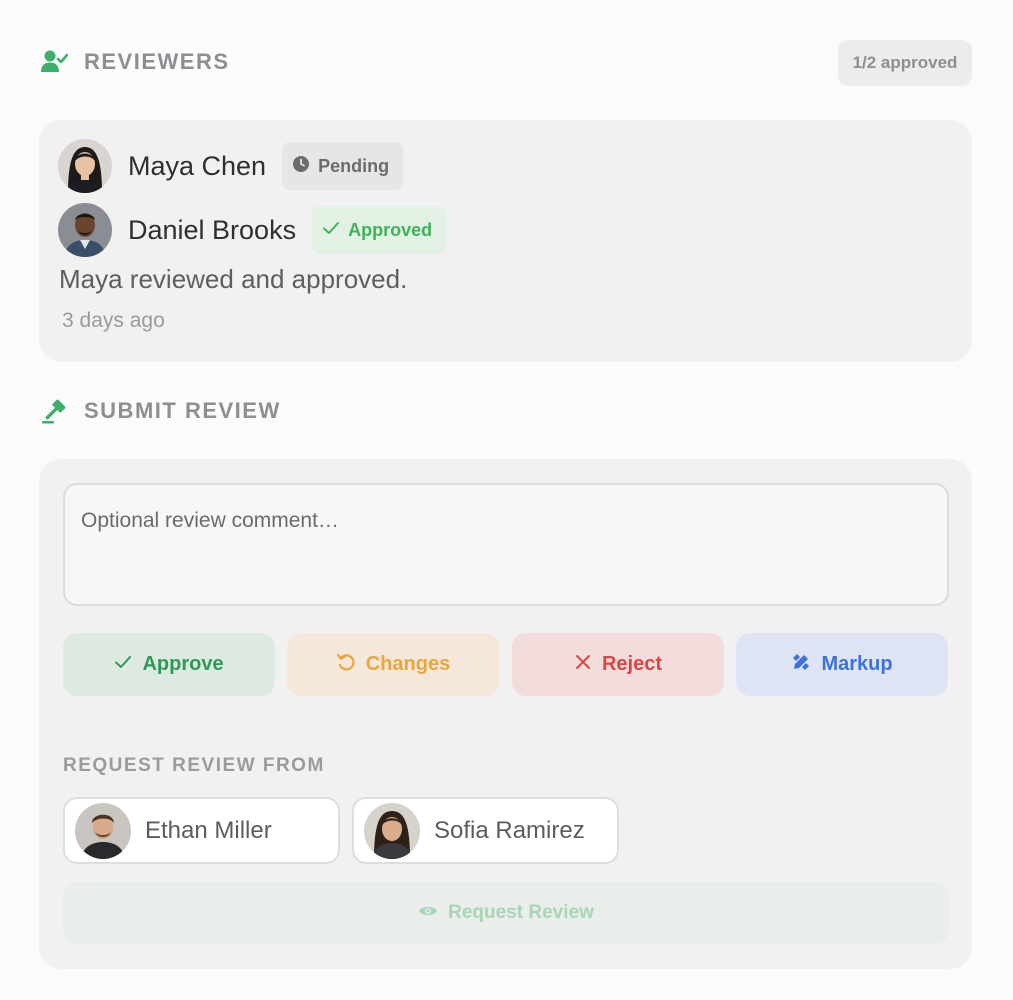  Describe the element at coordinates (197, 165) in the screenshot. I see `reviewer-name: Maya Chen` at that location.